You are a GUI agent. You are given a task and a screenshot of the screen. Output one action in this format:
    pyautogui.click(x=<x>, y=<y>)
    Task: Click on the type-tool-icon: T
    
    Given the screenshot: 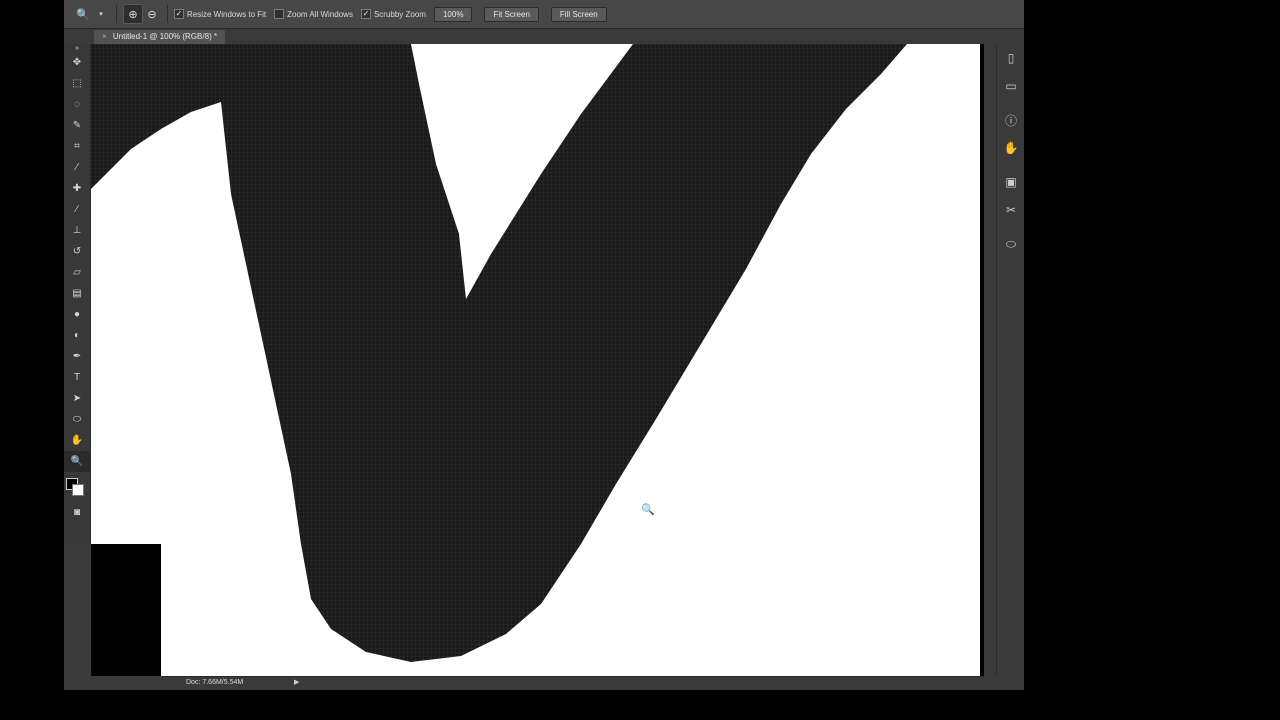 What is the action you would take?
    pyautogui.click(x=77, y=377)
    